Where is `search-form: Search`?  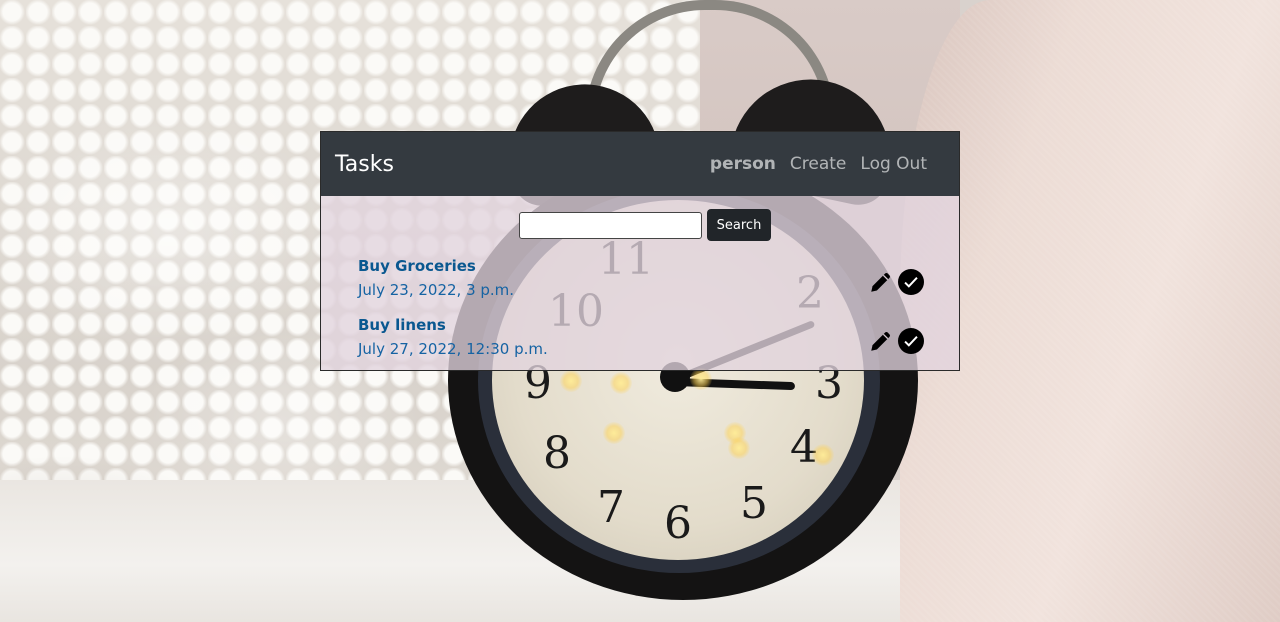 search-form: Search is located at coordinates (645, 225).